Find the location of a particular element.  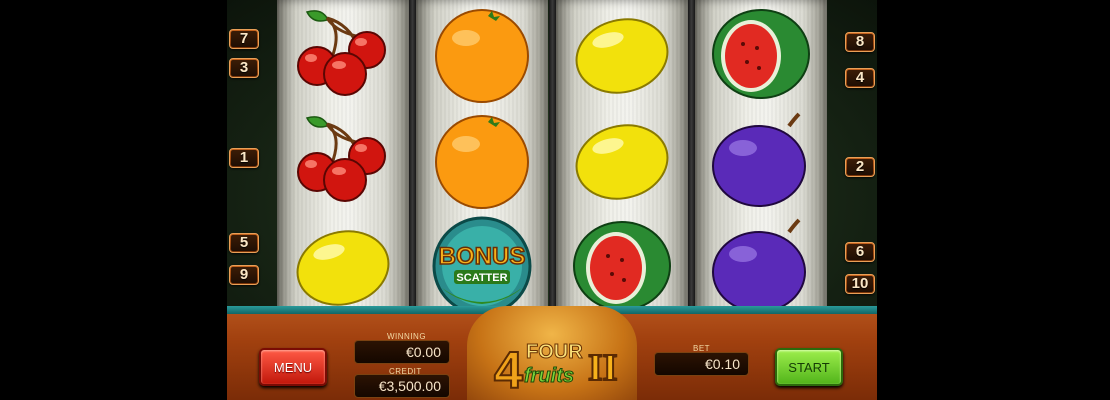

bonus-text: BONUS is located at coordinates (482, 256).